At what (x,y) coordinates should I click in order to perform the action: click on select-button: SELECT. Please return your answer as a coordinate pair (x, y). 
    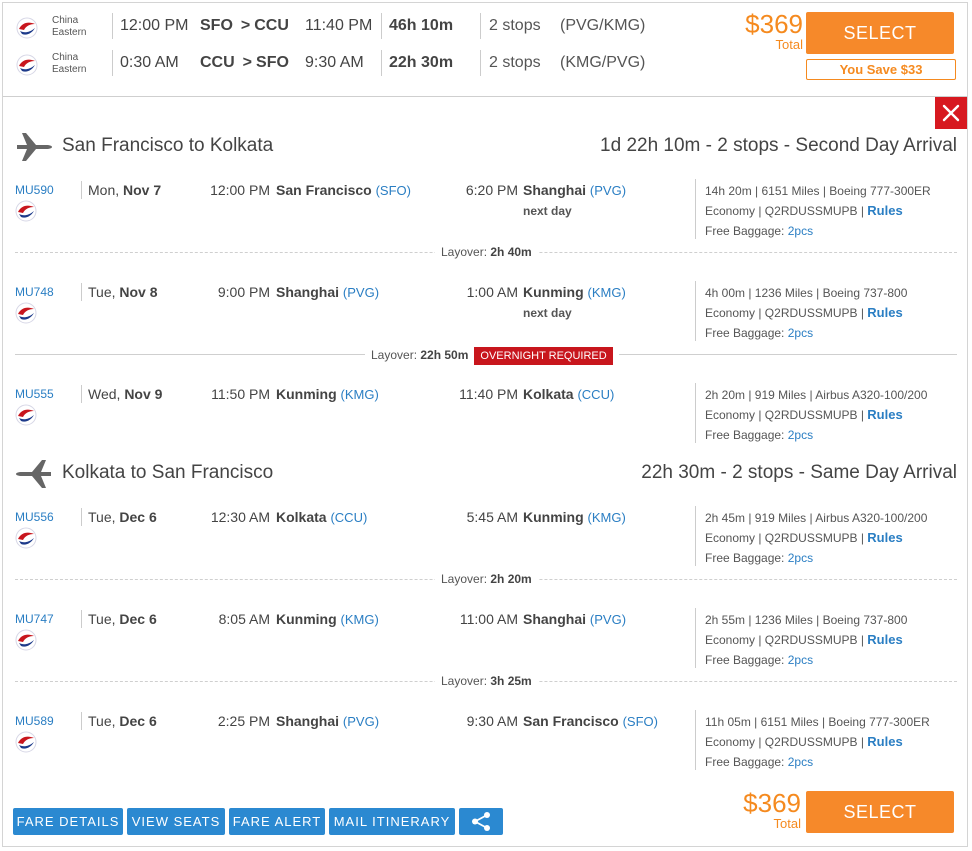
    Looking at the image, I should click on (880, 33).